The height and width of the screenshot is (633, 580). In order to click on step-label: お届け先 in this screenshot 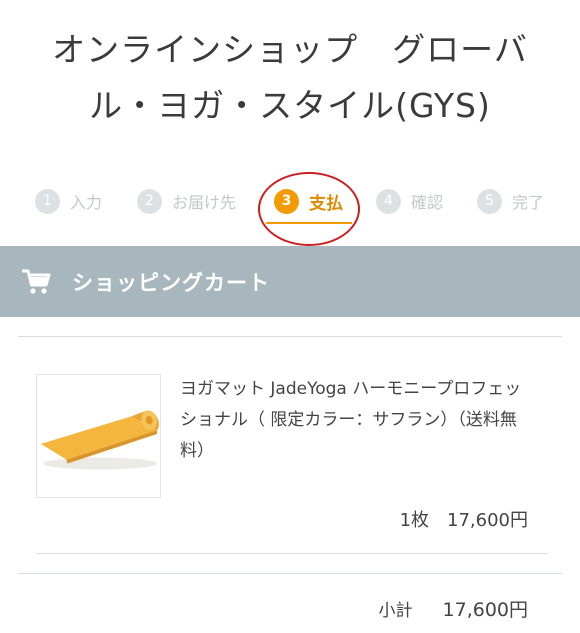, I will do `click(204, 202)`.